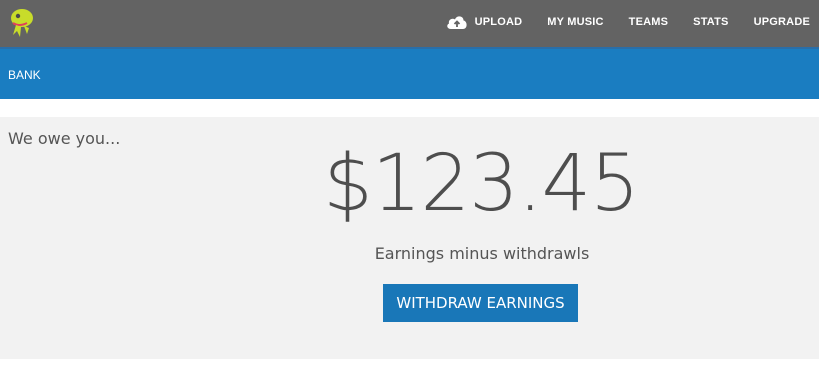 The width and height of the screenshot is (819, 373). I want to click on main-nav: UPLOAD MY MUSIC TEAMS STATS UPGRADE, so click(628, 22).